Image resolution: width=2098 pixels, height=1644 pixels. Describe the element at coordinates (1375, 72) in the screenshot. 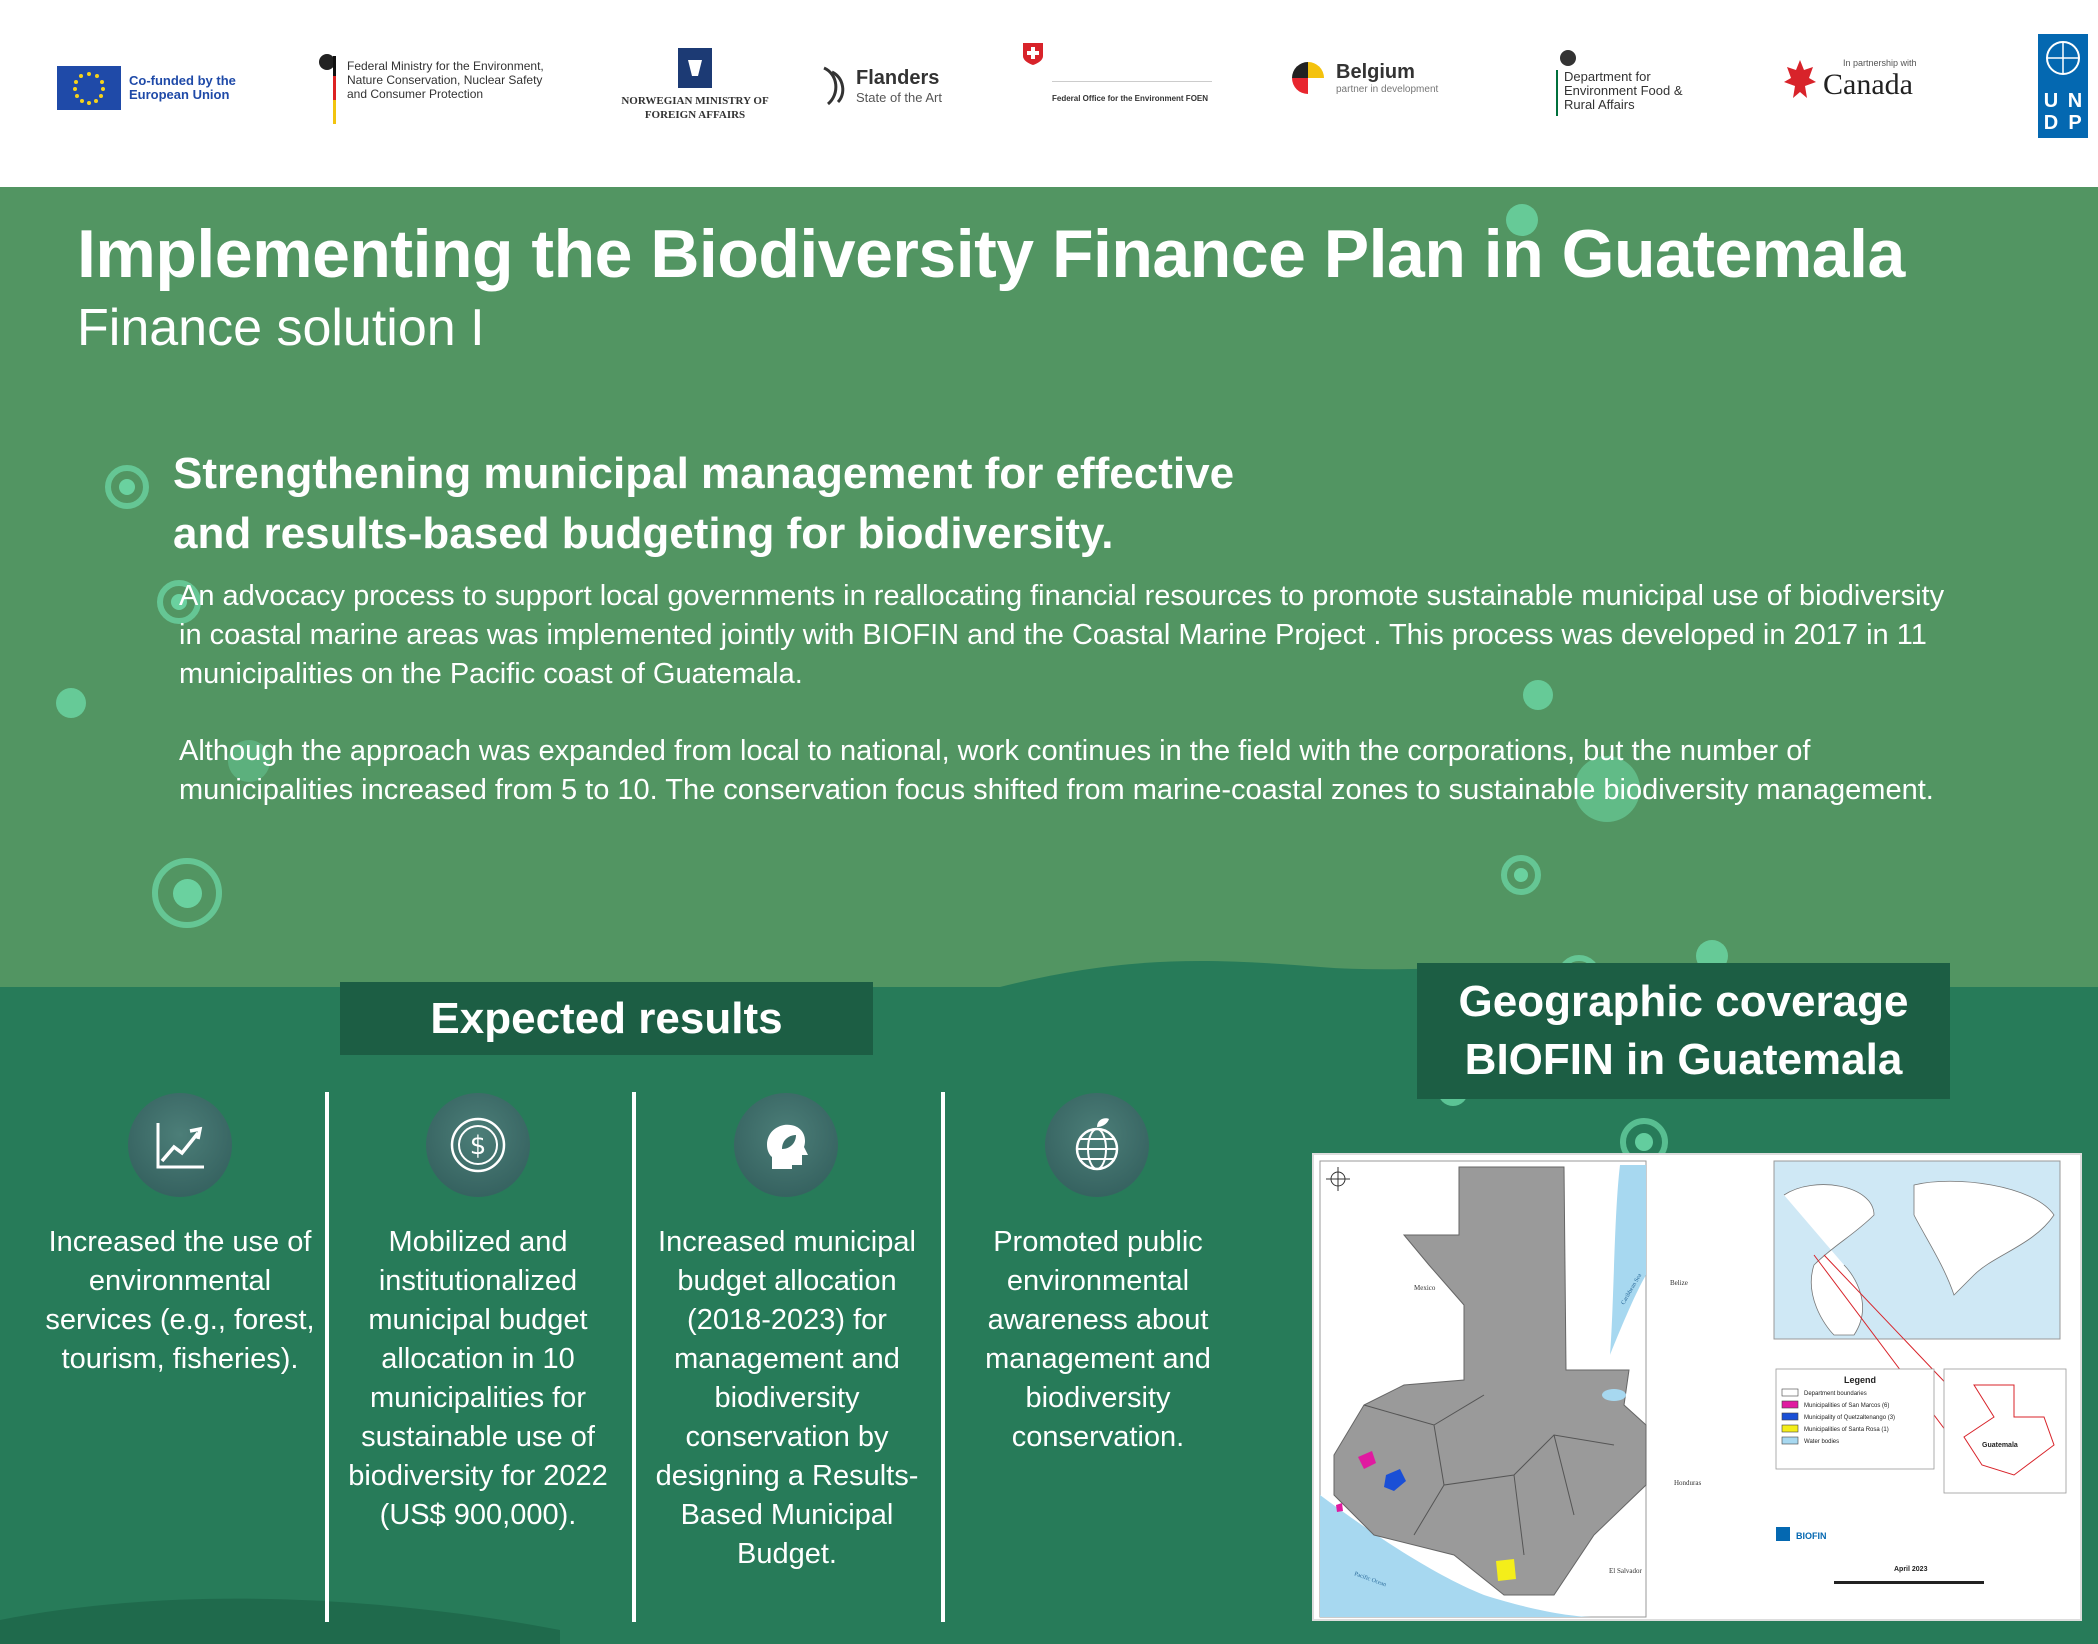

I see `belgium-logo-name: Belgium` at that location.